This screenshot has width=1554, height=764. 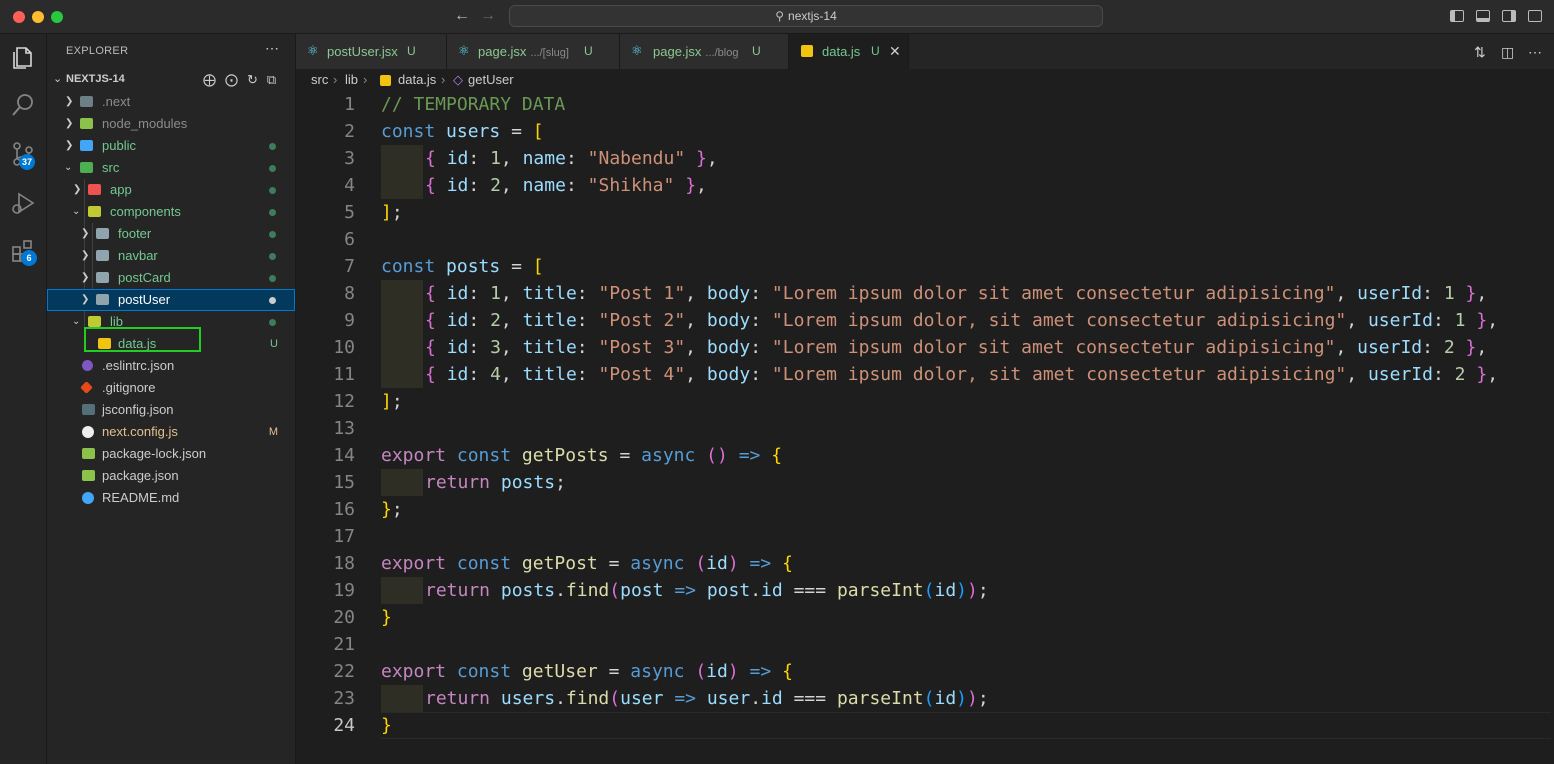 What do you see at coordinates (344, 617) in the screenshot?
I see `line-number: 20` at bounding box center [344, 617].